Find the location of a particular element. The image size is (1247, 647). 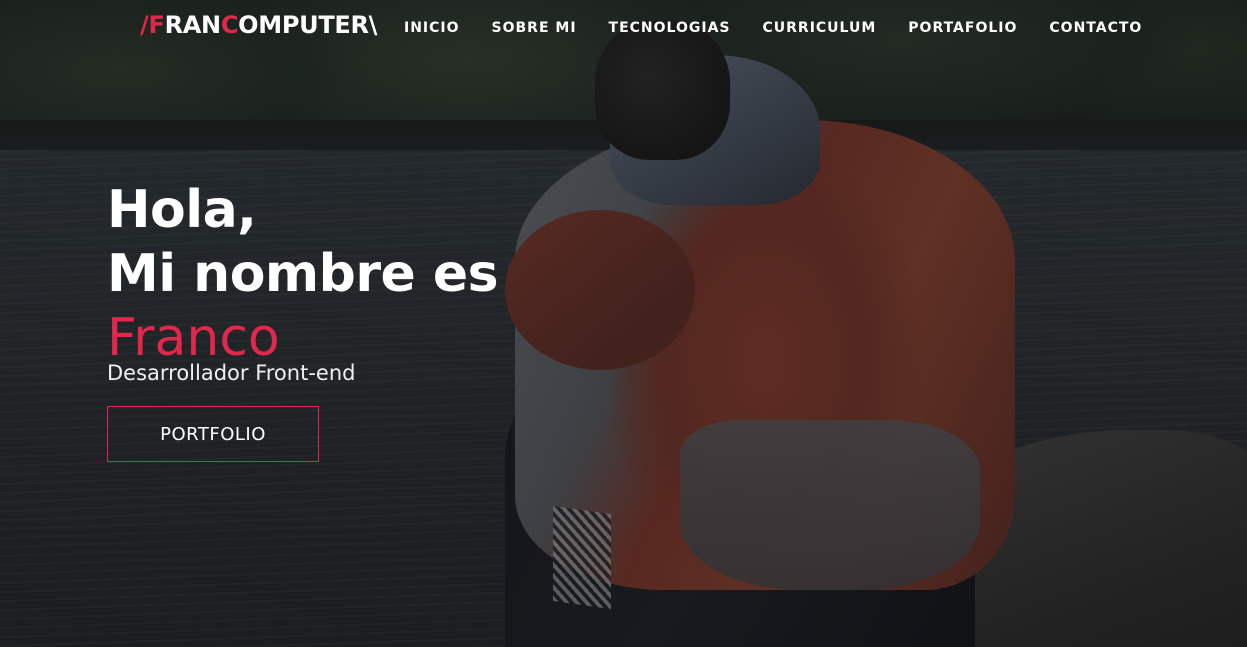

nav-link-curriculum: CURRICULUM is located at coordinates (820, 28).